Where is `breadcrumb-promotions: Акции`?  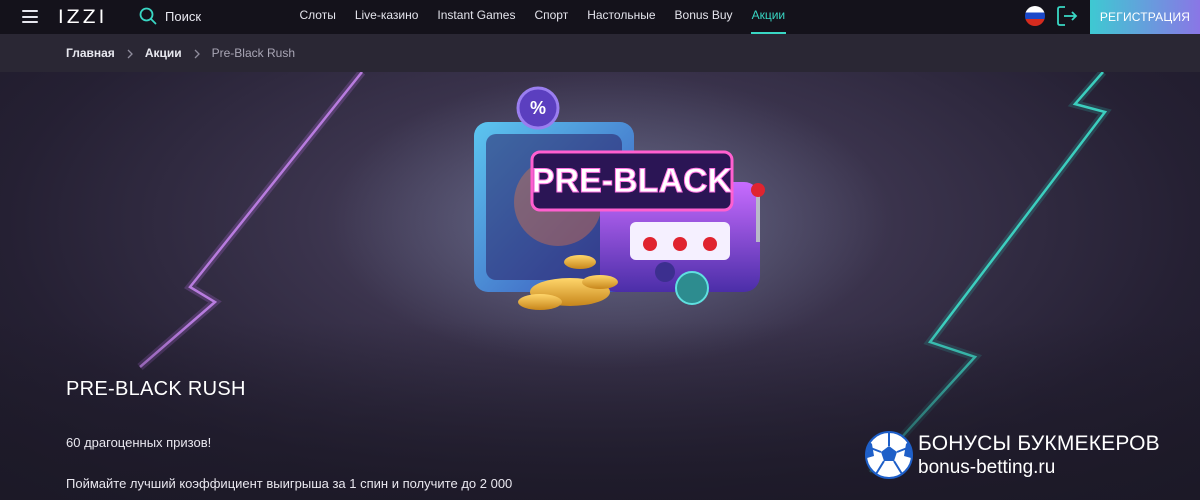 breadcrumb-promotions: Акции is located at coordinates (163, 53).